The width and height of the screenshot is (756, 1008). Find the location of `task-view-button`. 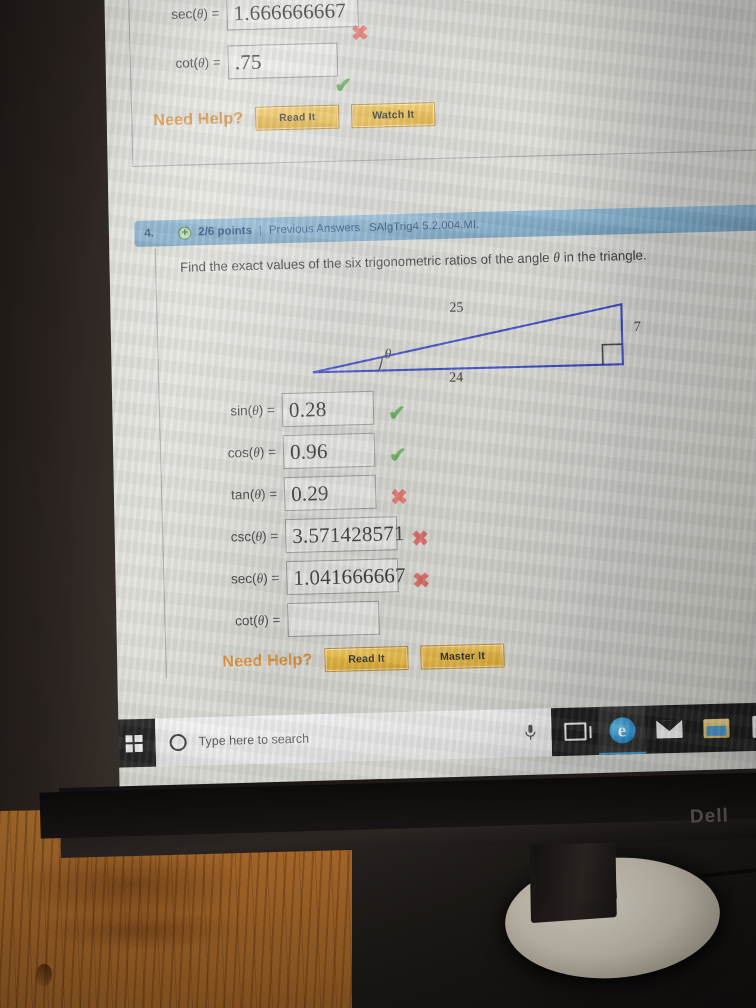

task-view-button is located at coordinates (575, 731).